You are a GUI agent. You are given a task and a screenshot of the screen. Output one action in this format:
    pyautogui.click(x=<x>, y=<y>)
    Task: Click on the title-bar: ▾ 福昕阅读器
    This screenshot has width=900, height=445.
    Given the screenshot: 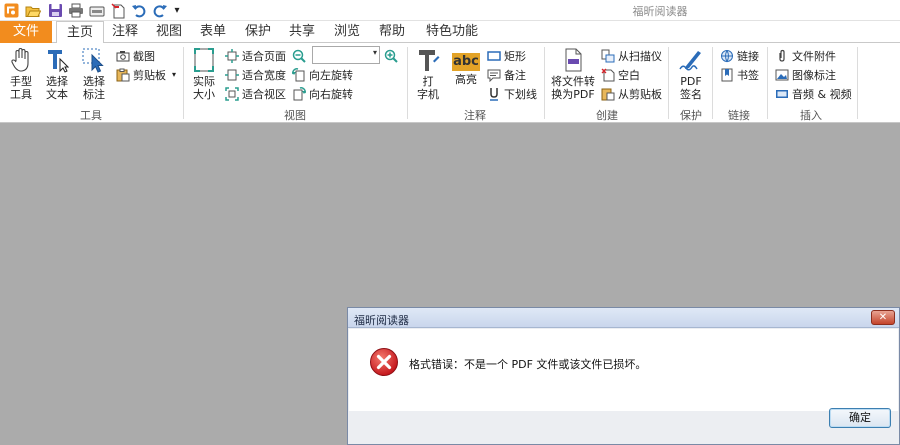 What is the action you would take?
    pyautogui.click(x=450, y=10)
    